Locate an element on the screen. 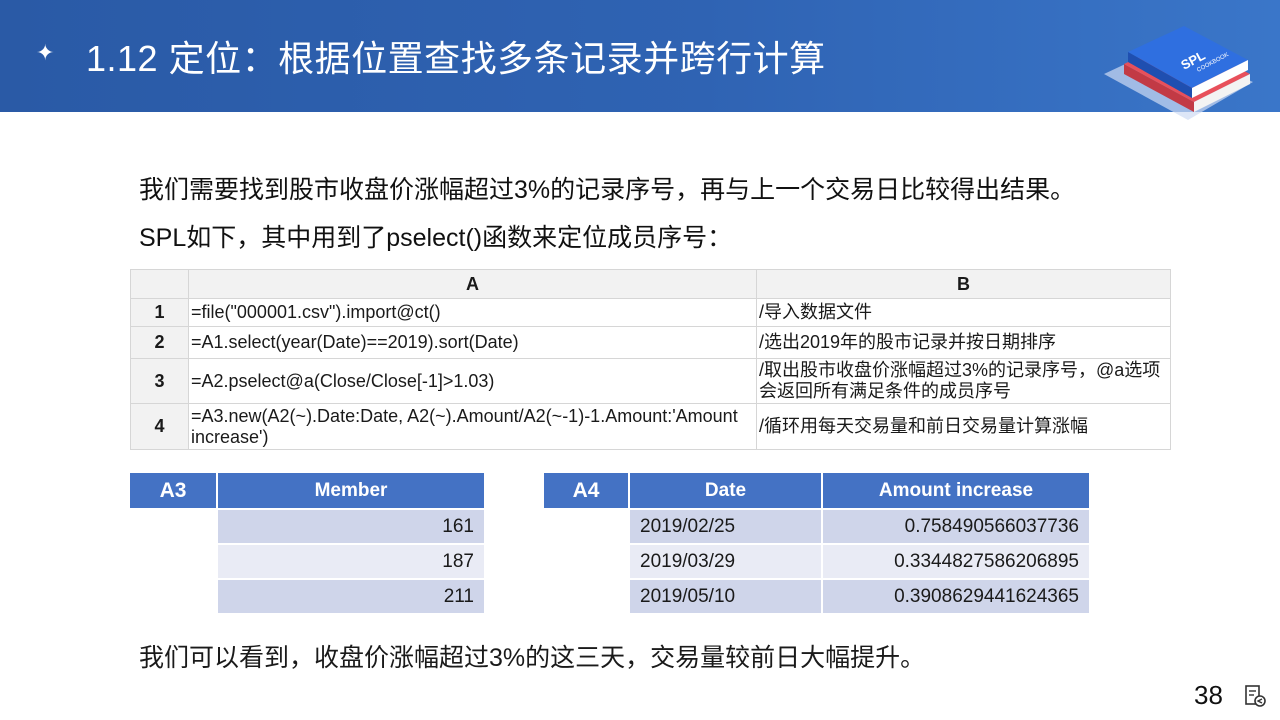 The image size is (1280, 720). page-number: 38 is located at coordinates (1208, 695).